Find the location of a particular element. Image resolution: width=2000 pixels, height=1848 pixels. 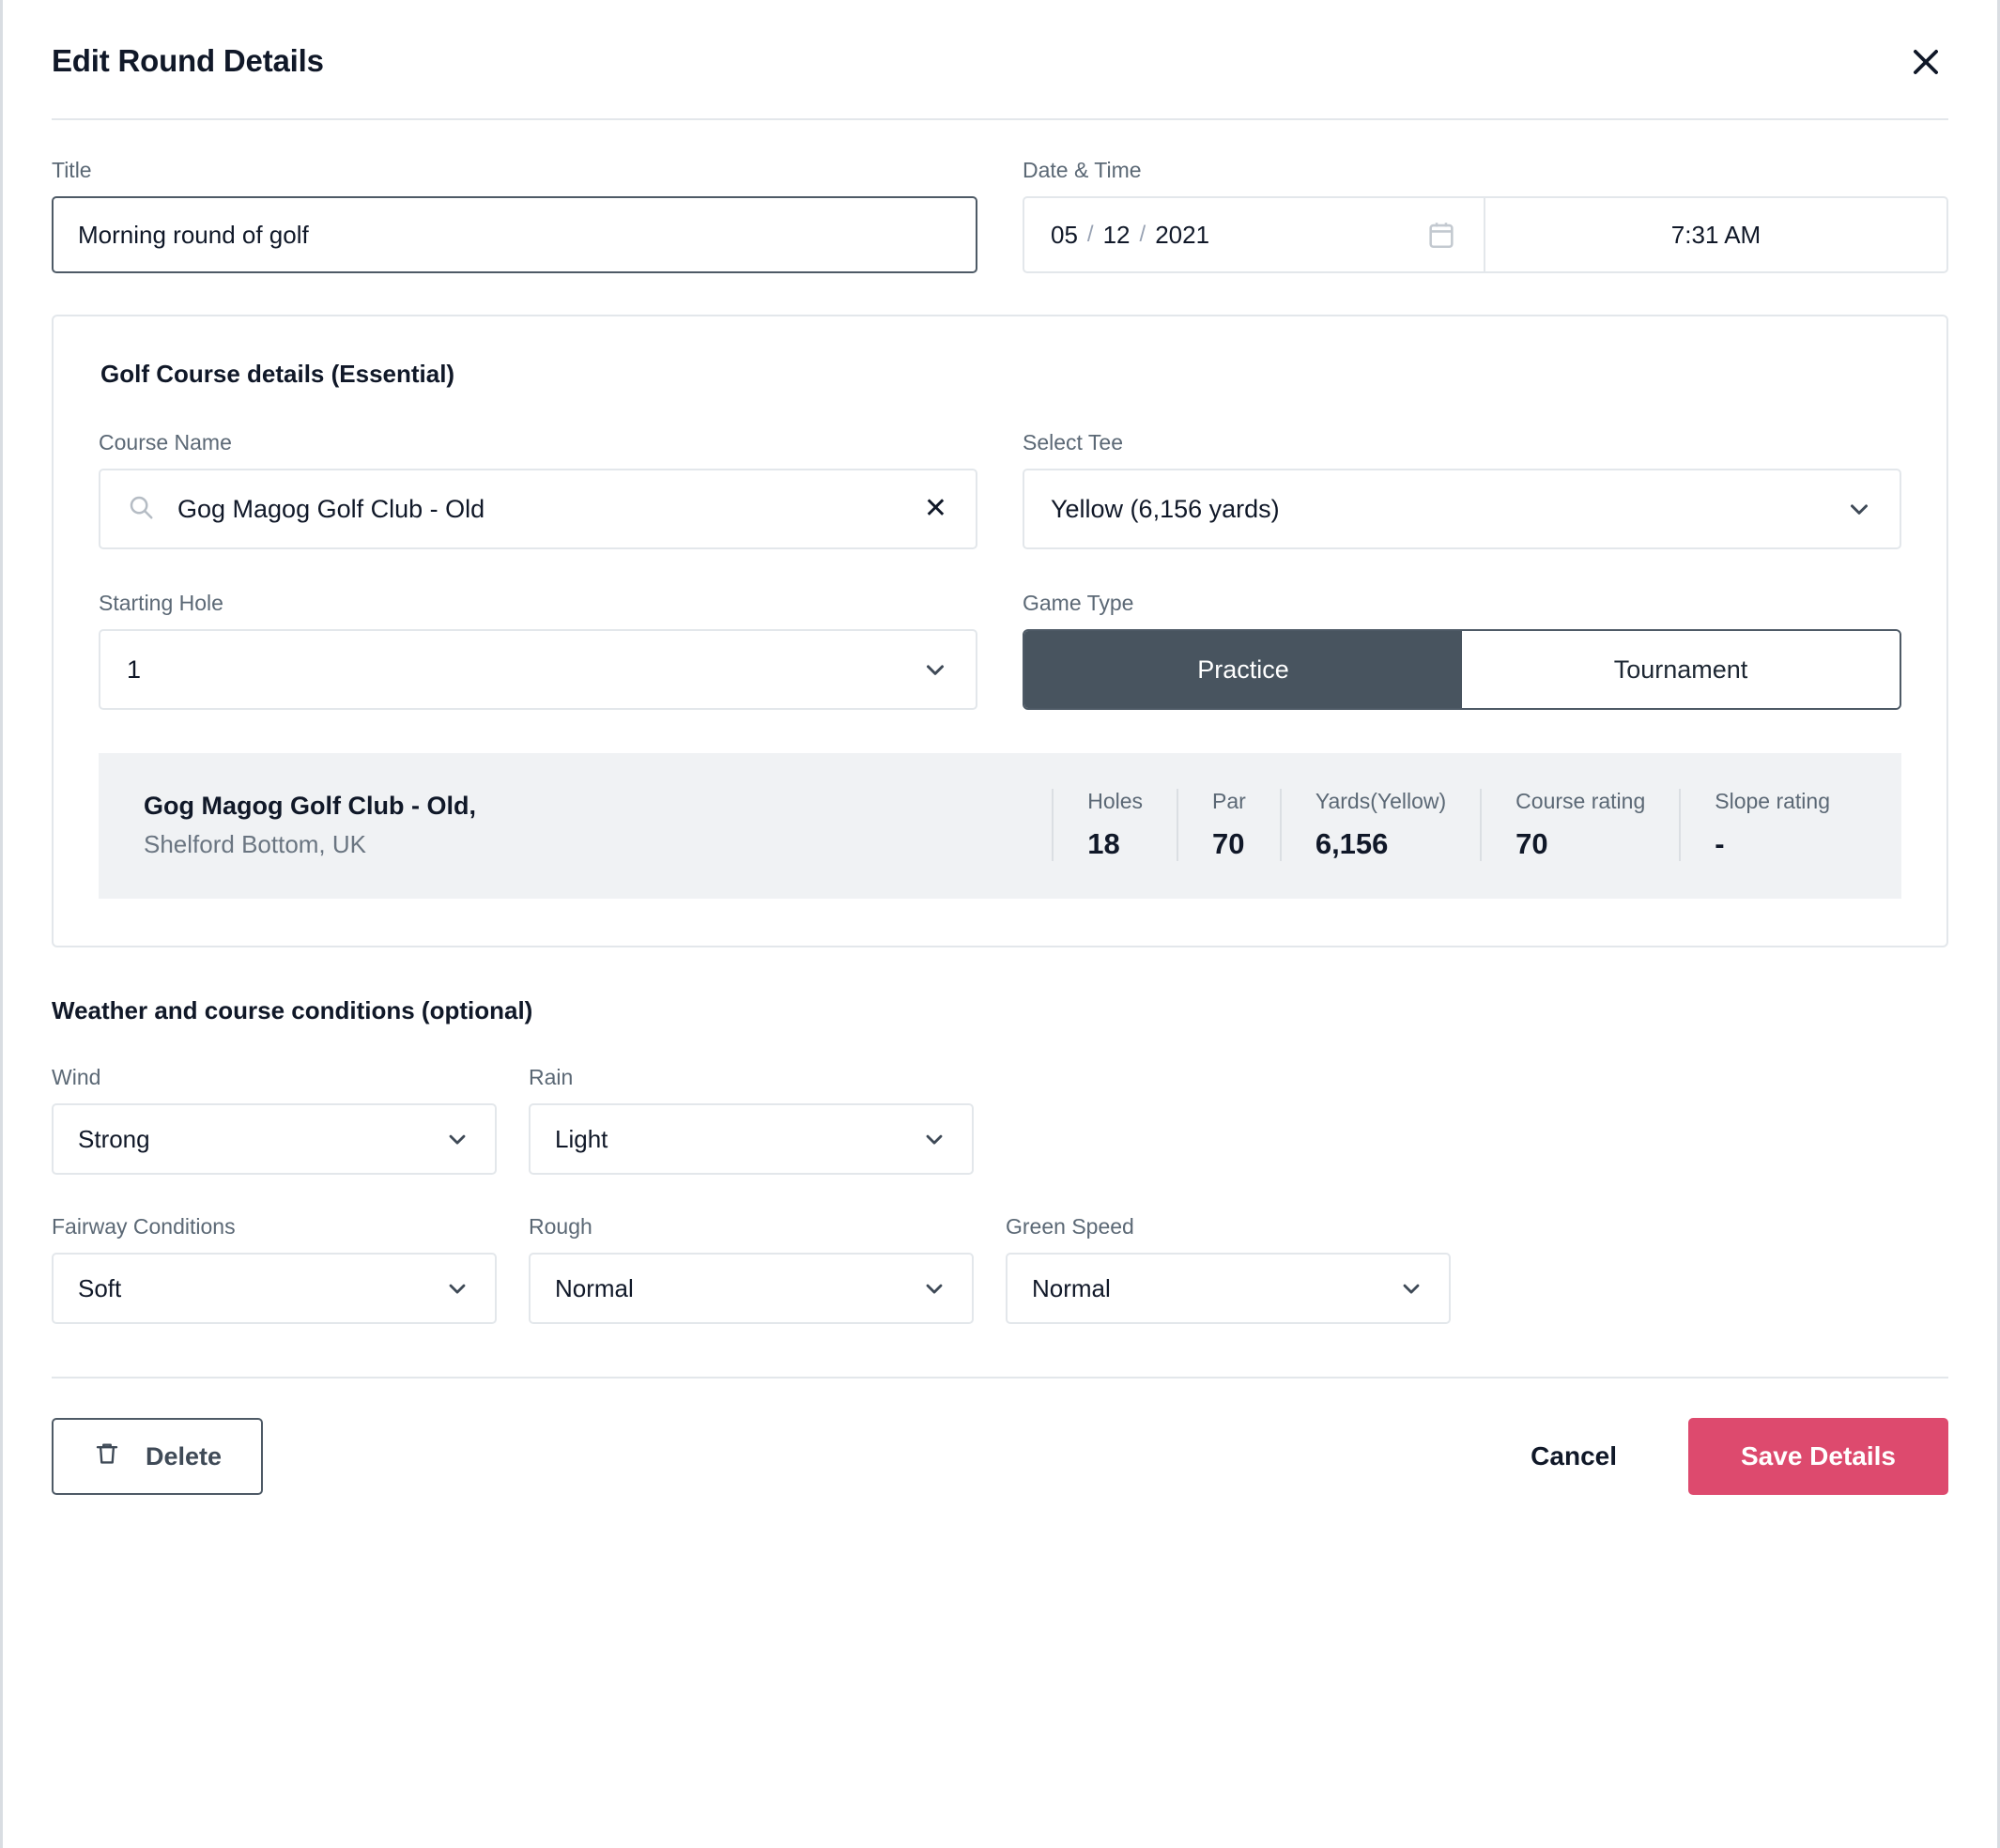

stat-course-rating-value: 70 is located at coordinates (1531, 843).